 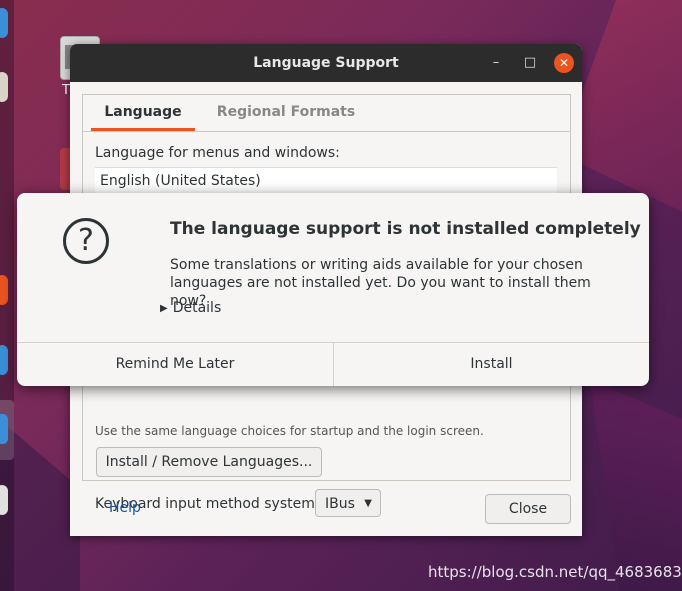 I want to click on keyboard-input-select: IBus ▼, so click(x=348, y=503).